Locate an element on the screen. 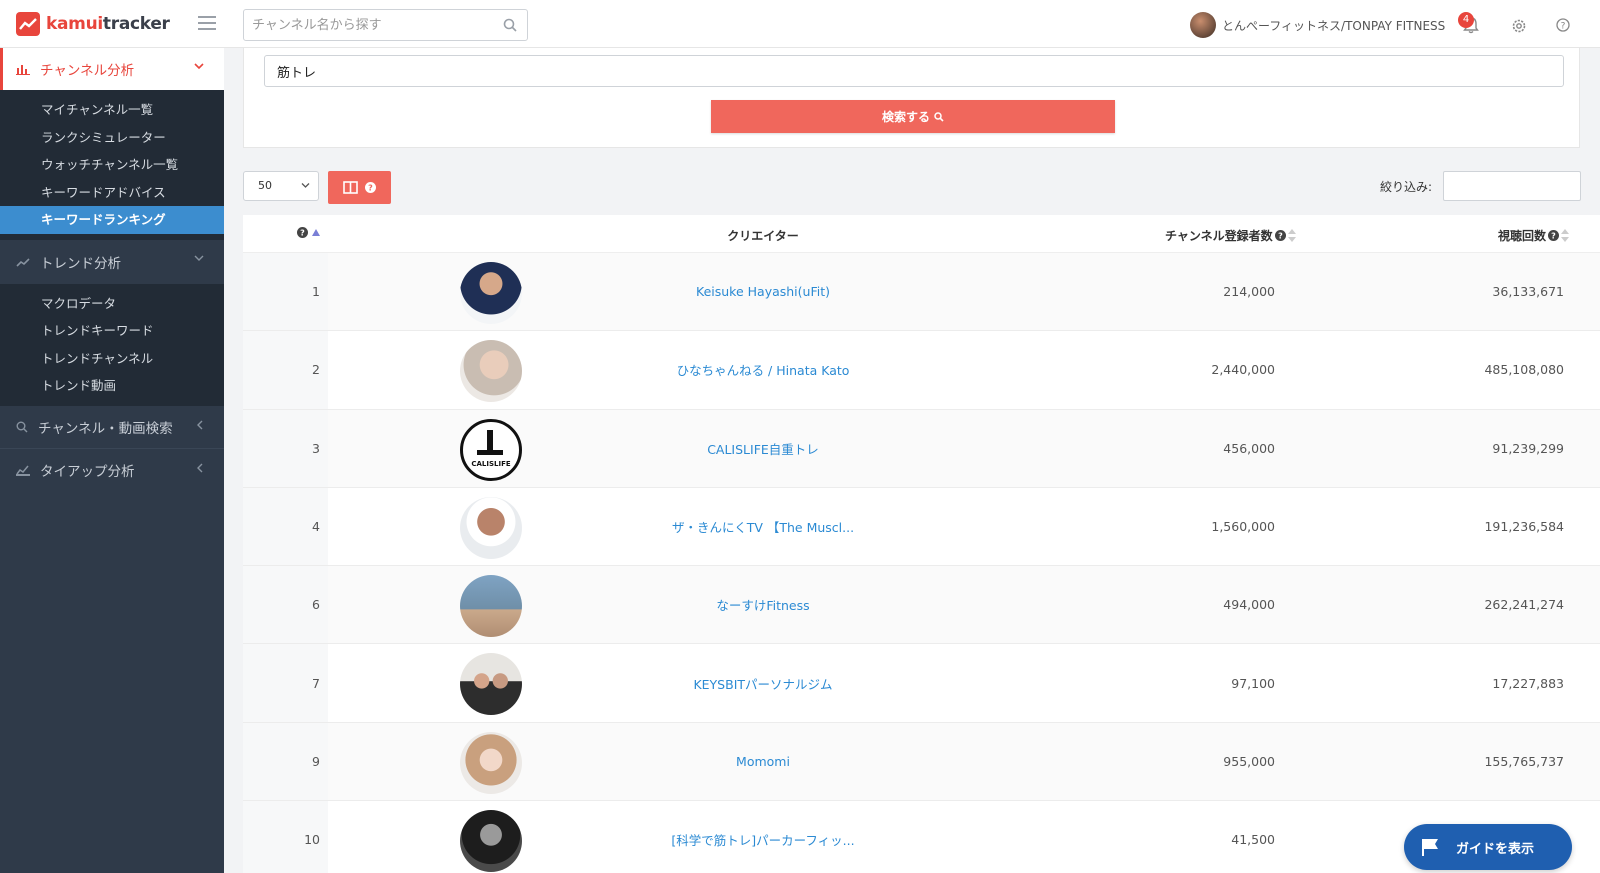 This screenshot has width=1600, height=873. user-avatar is located at coordinates (1203, 25).